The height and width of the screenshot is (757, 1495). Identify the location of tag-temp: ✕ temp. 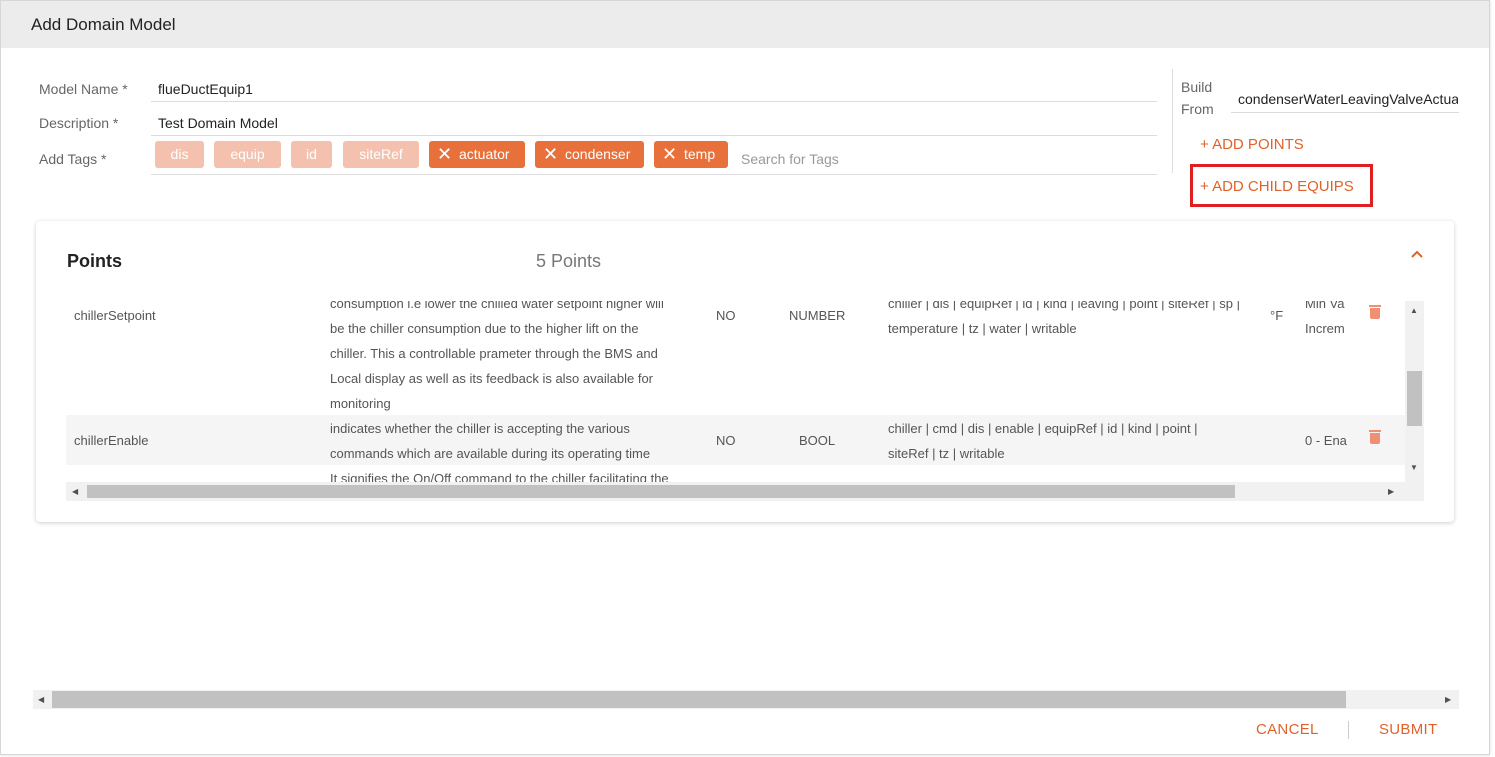
(691, 154).